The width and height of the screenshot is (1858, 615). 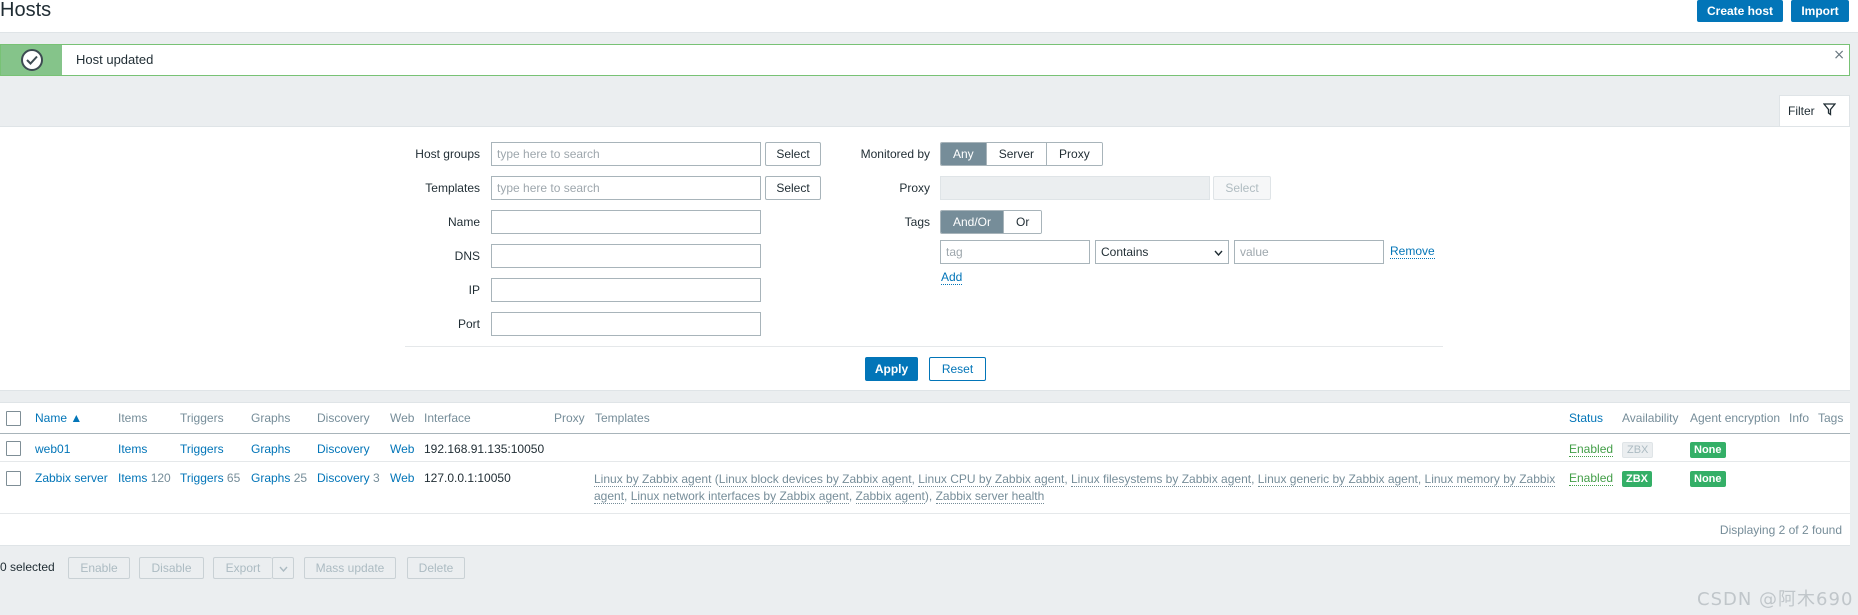 What do you see at coordinates (990, 496) in the screenshot?
I see `template-link: Zabbix server health` at bounding box center [990, 496].